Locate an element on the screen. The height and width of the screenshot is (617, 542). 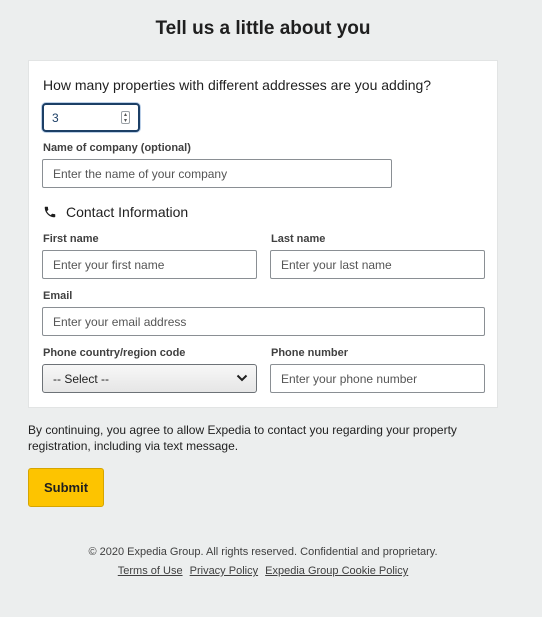
phone-label: Phone number is located at coordinates (310, 353).